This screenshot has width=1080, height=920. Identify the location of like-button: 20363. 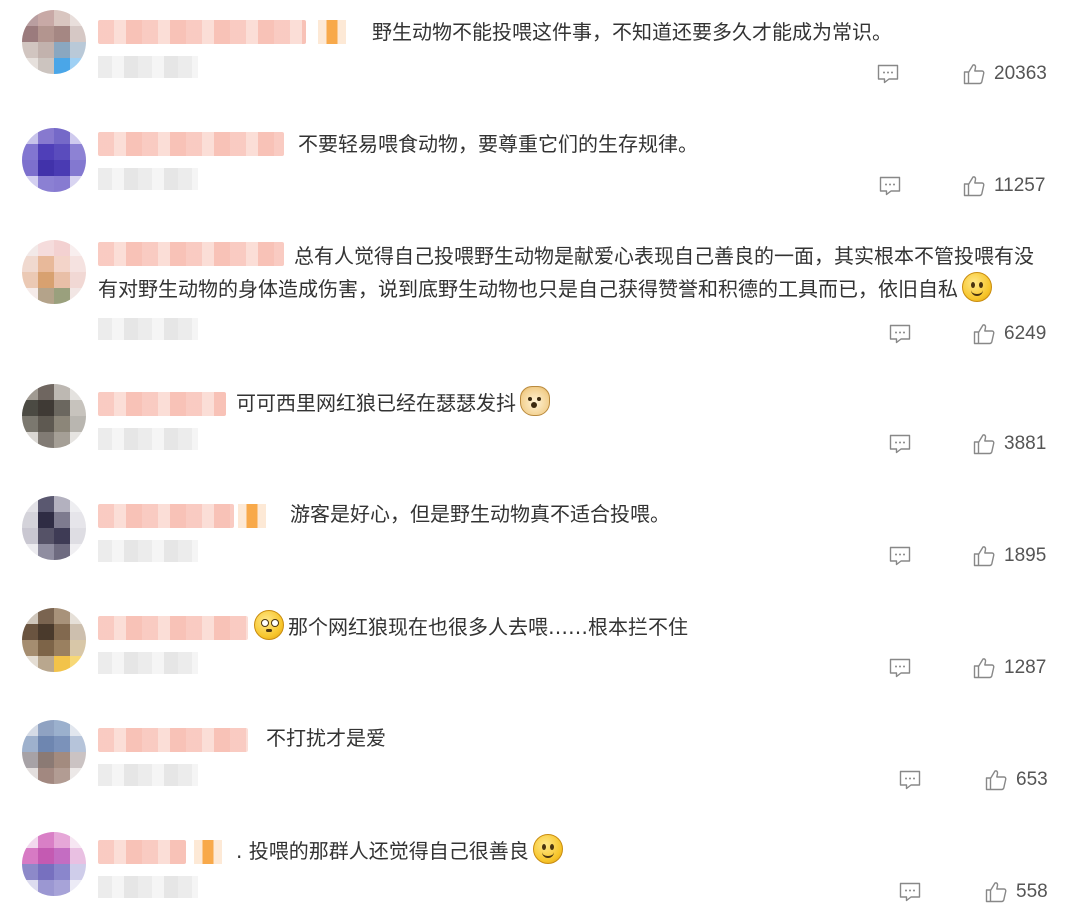
(1004, 74).